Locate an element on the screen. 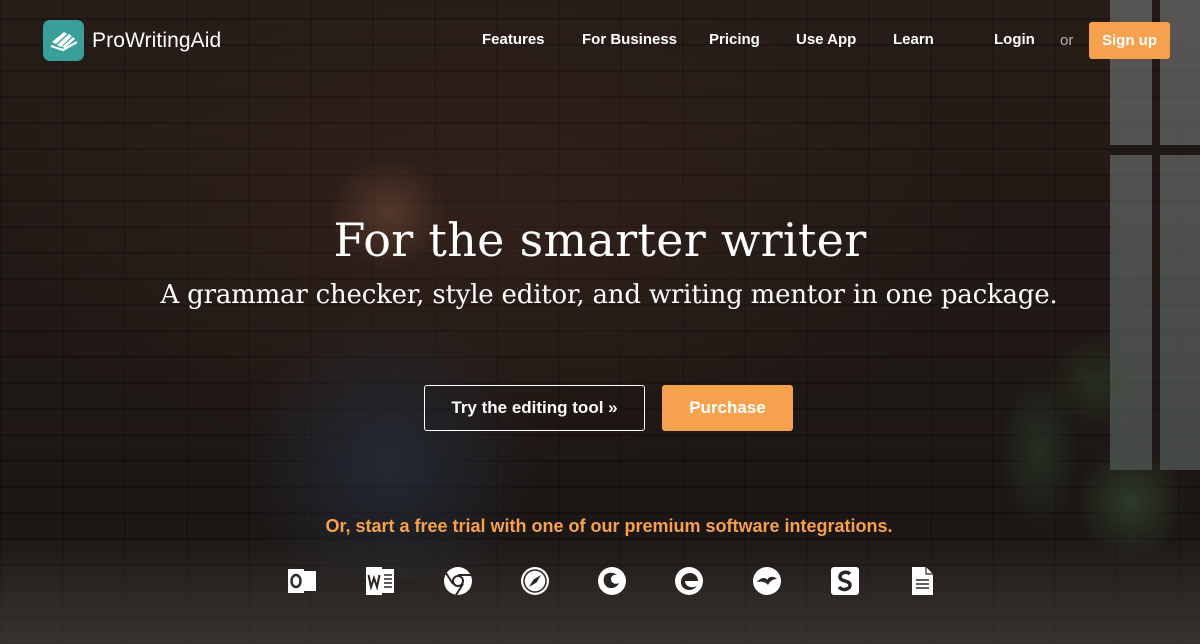 The height and width of the screenshot is (644, 1200). brand-logo: ProWritingAid is located at coordinates (132, 40).